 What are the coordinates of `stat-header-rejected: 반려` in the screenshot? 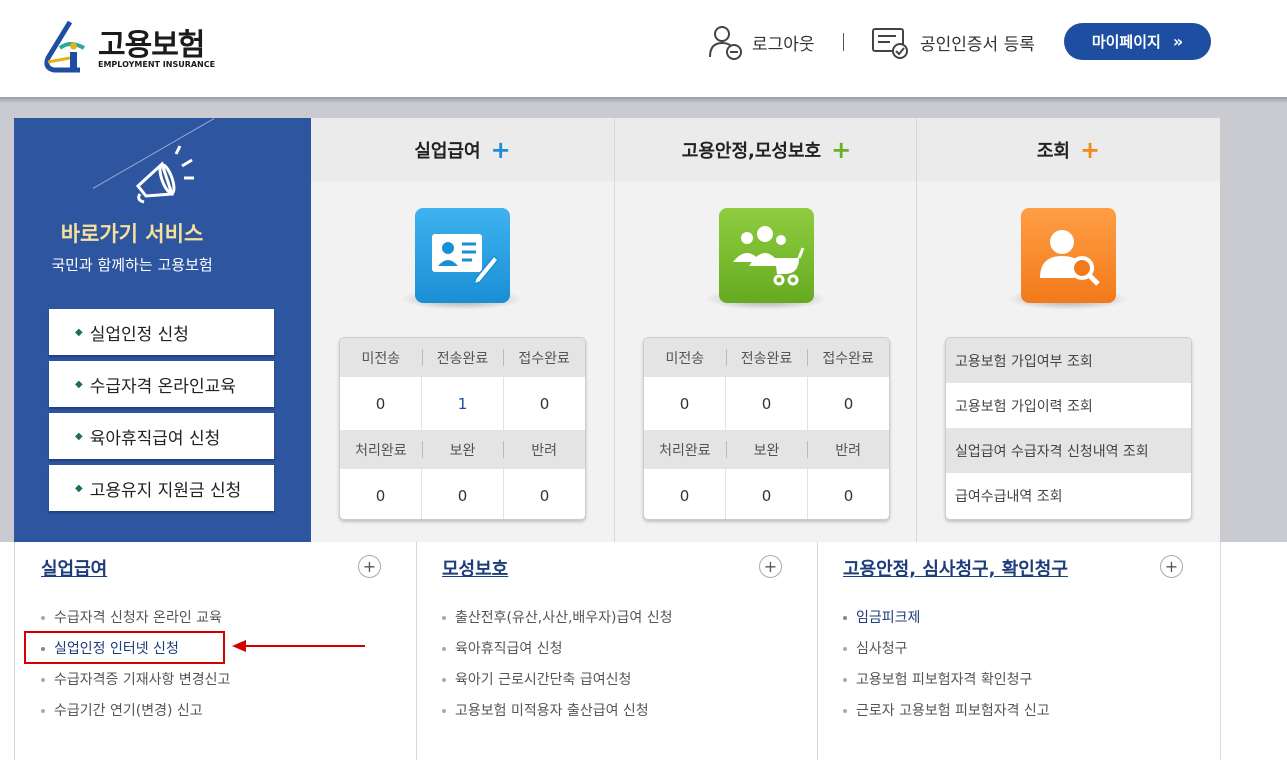 It's located at (848, 449).